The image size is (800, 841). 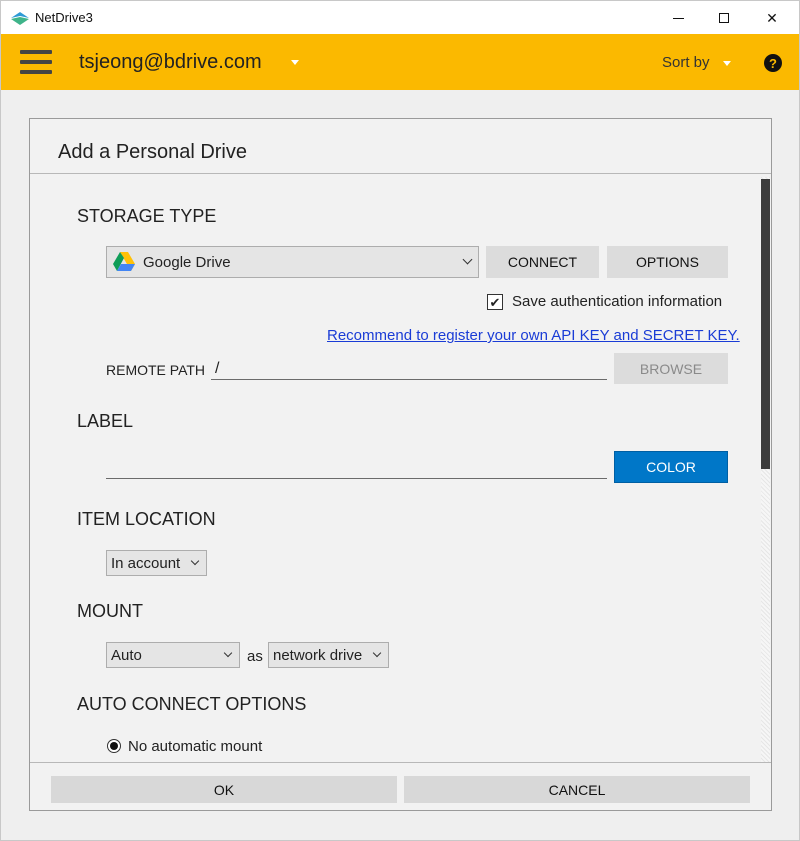 What do you see at coordinates (400, 17) in the screenshot?
I see `window-titlebar: NetDrive3 ✕` at bounding box center [400, 17].